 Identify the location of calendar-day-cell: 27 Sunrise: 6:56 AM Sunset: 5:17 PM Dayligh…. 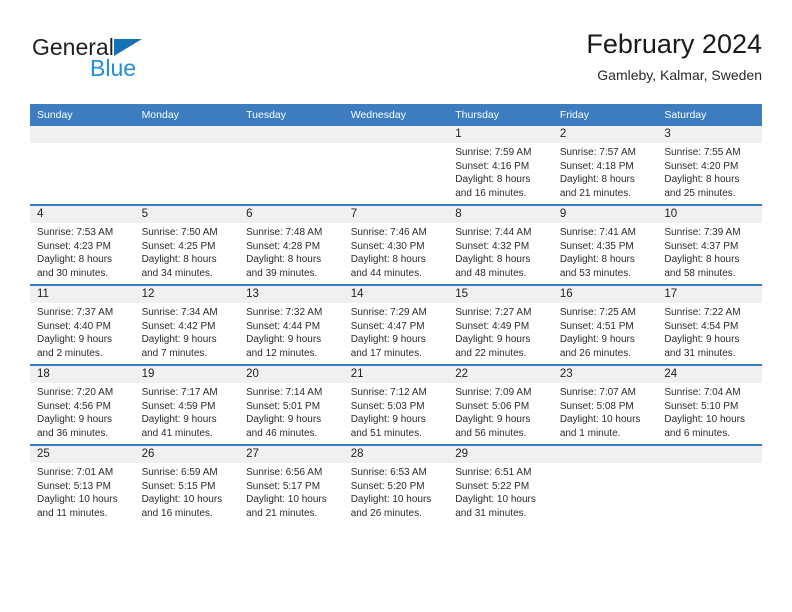
(291, 484).